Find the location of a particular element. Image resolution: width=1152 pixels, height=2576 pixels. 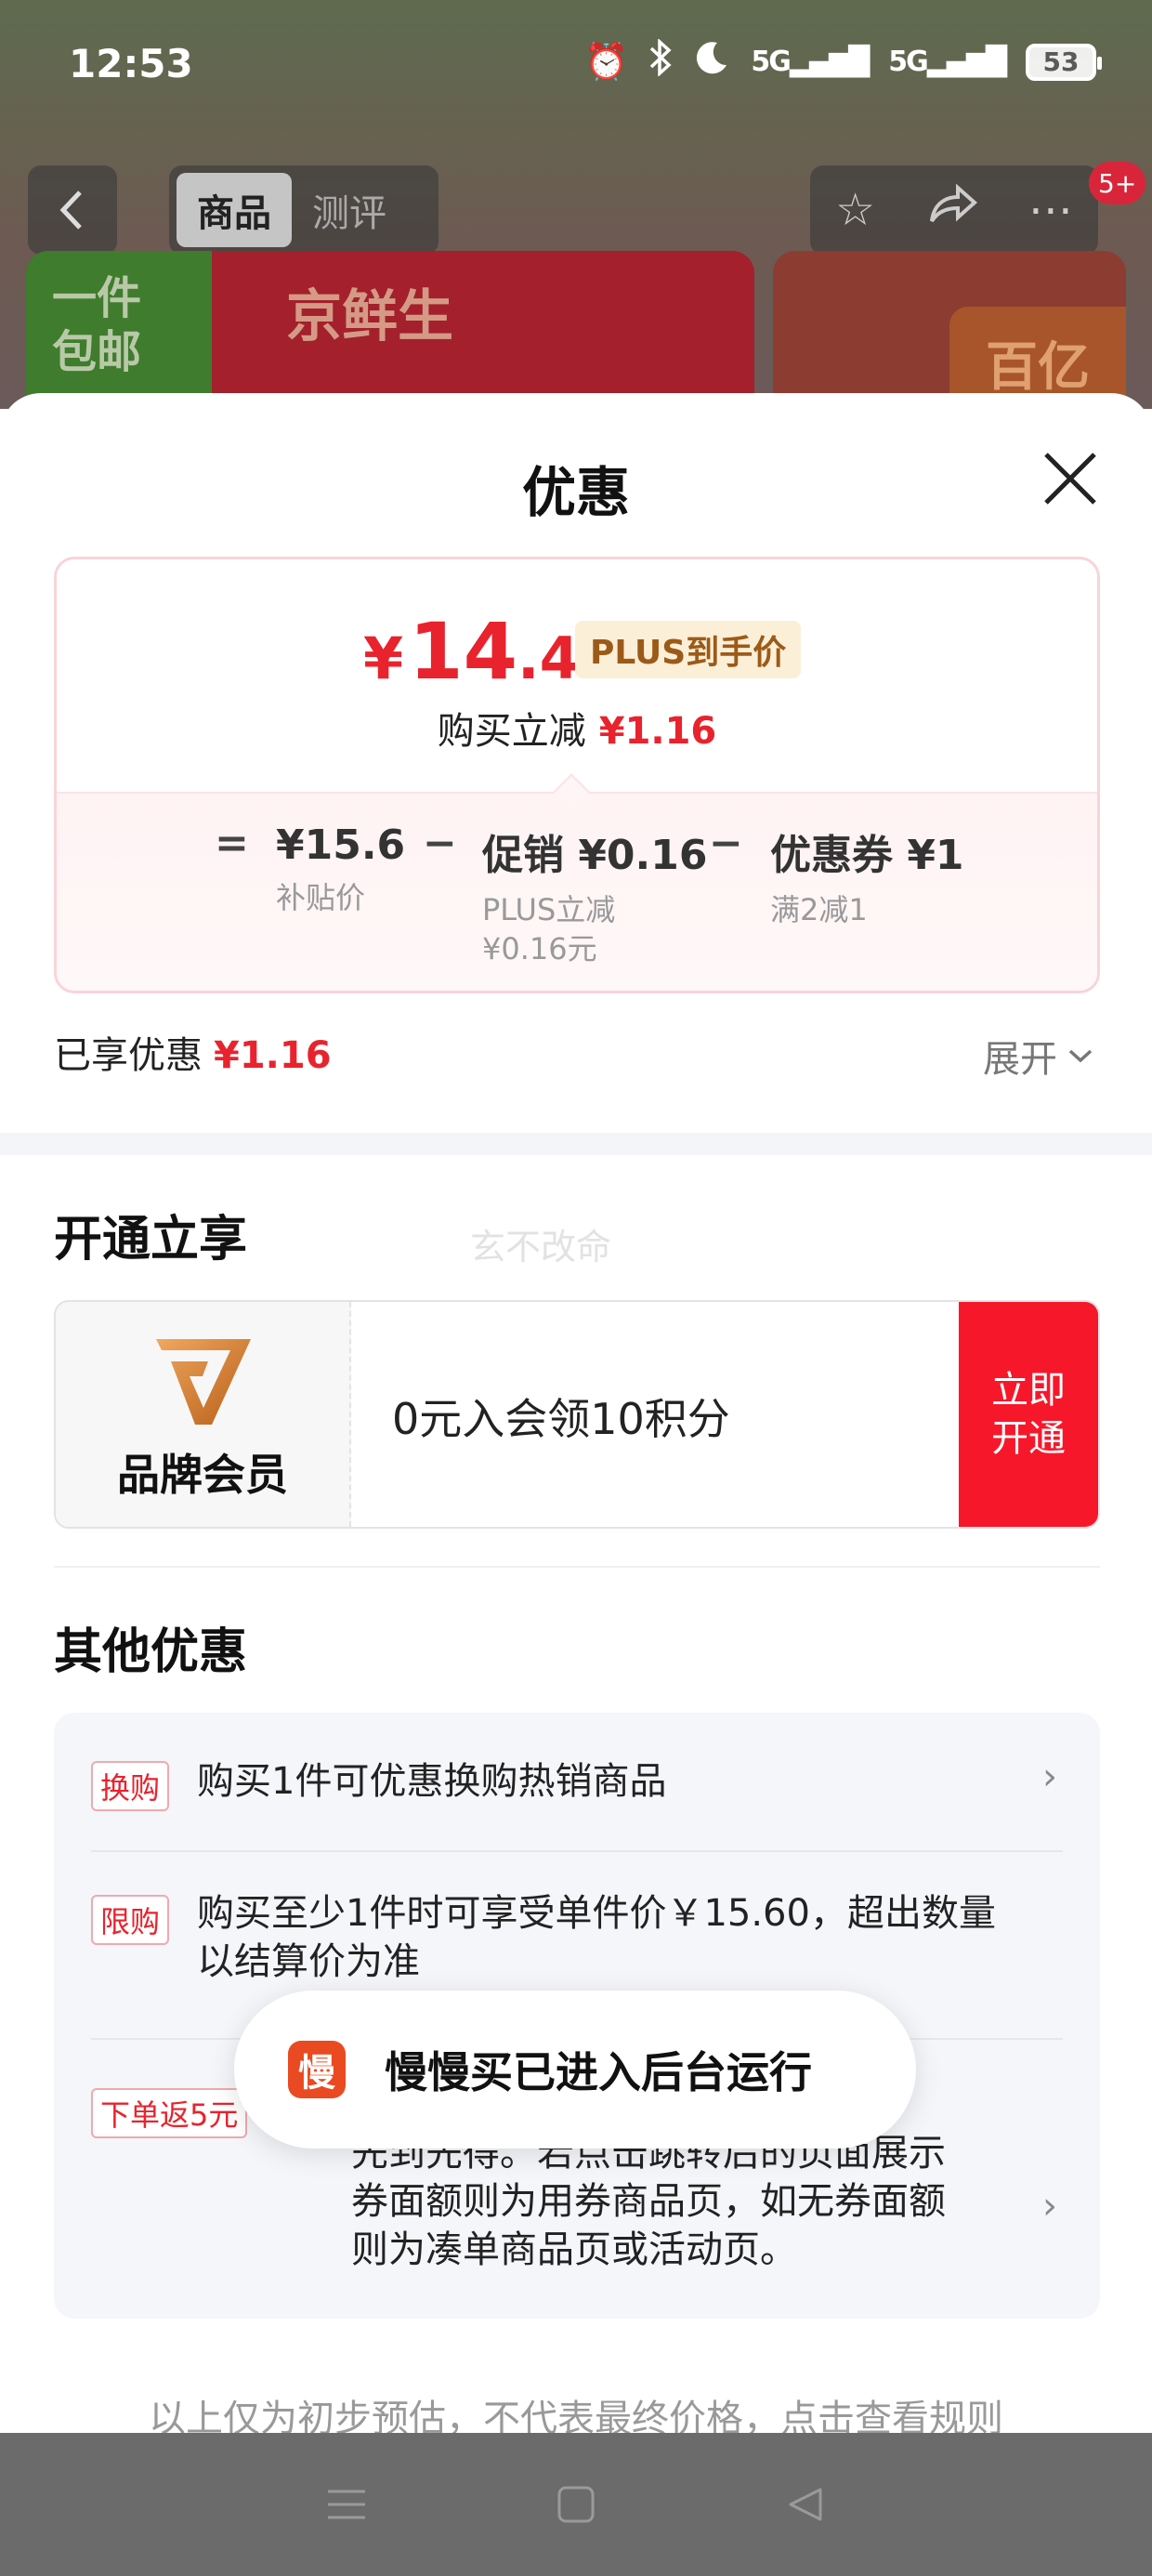

status-icons: ⏰ 5G▂▄▆█ 5G▂▄▆█ 53 is located at coordinates (843, 61).